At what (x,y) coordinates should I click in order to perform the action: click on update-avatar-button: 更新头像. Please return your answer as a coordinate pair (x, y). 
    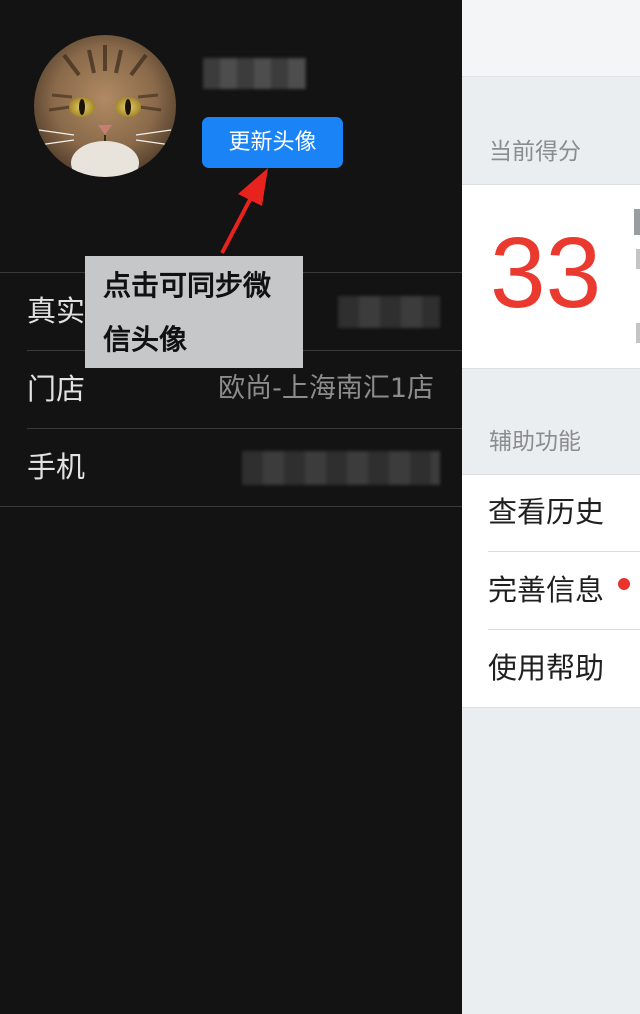
    Looking at the image, I should click on (272, 142).